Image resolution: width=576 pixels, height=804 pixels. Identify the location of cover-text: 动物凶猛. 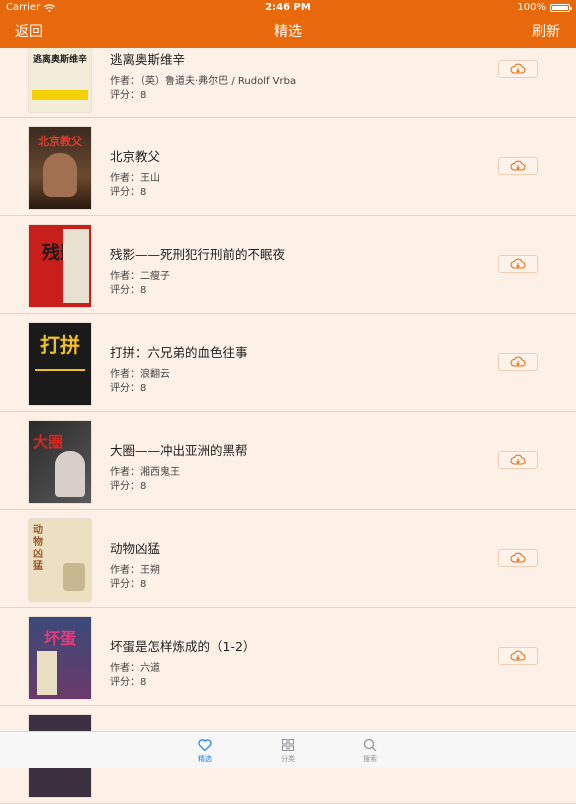
(38, 548).